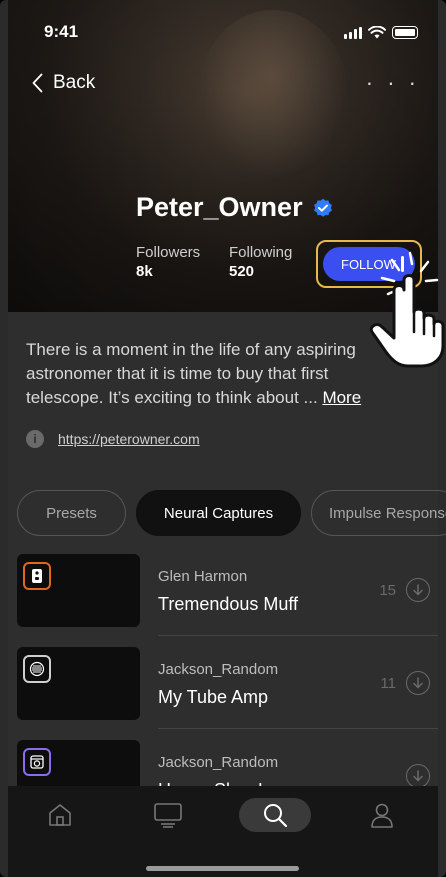  Describe the element at coordinates (407, 309) in the screenshot. I see `tap-hand-icon` at that location.